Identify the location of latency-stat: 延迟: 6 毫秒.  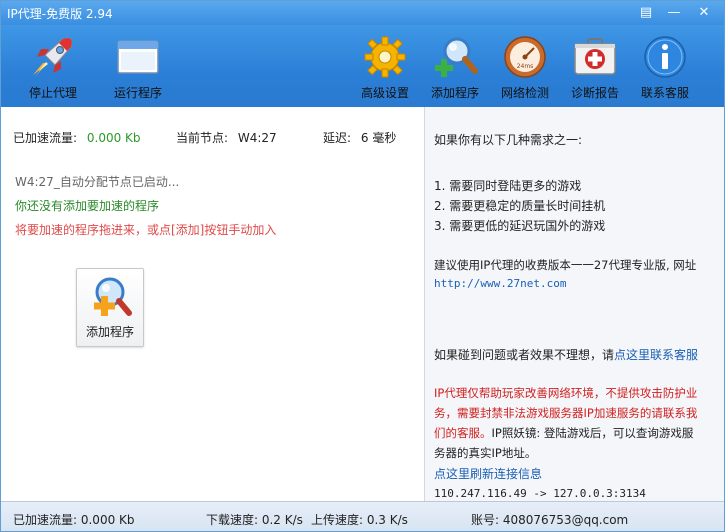
(359, 137).